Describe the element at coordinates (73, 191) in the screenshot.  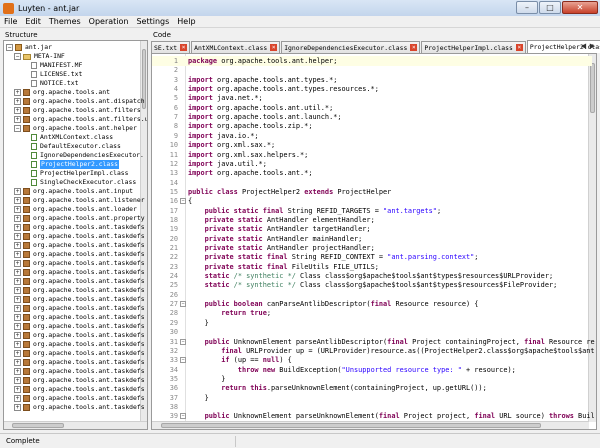
I see `tree-item: + org.apache.tools.ant.input` at that location.